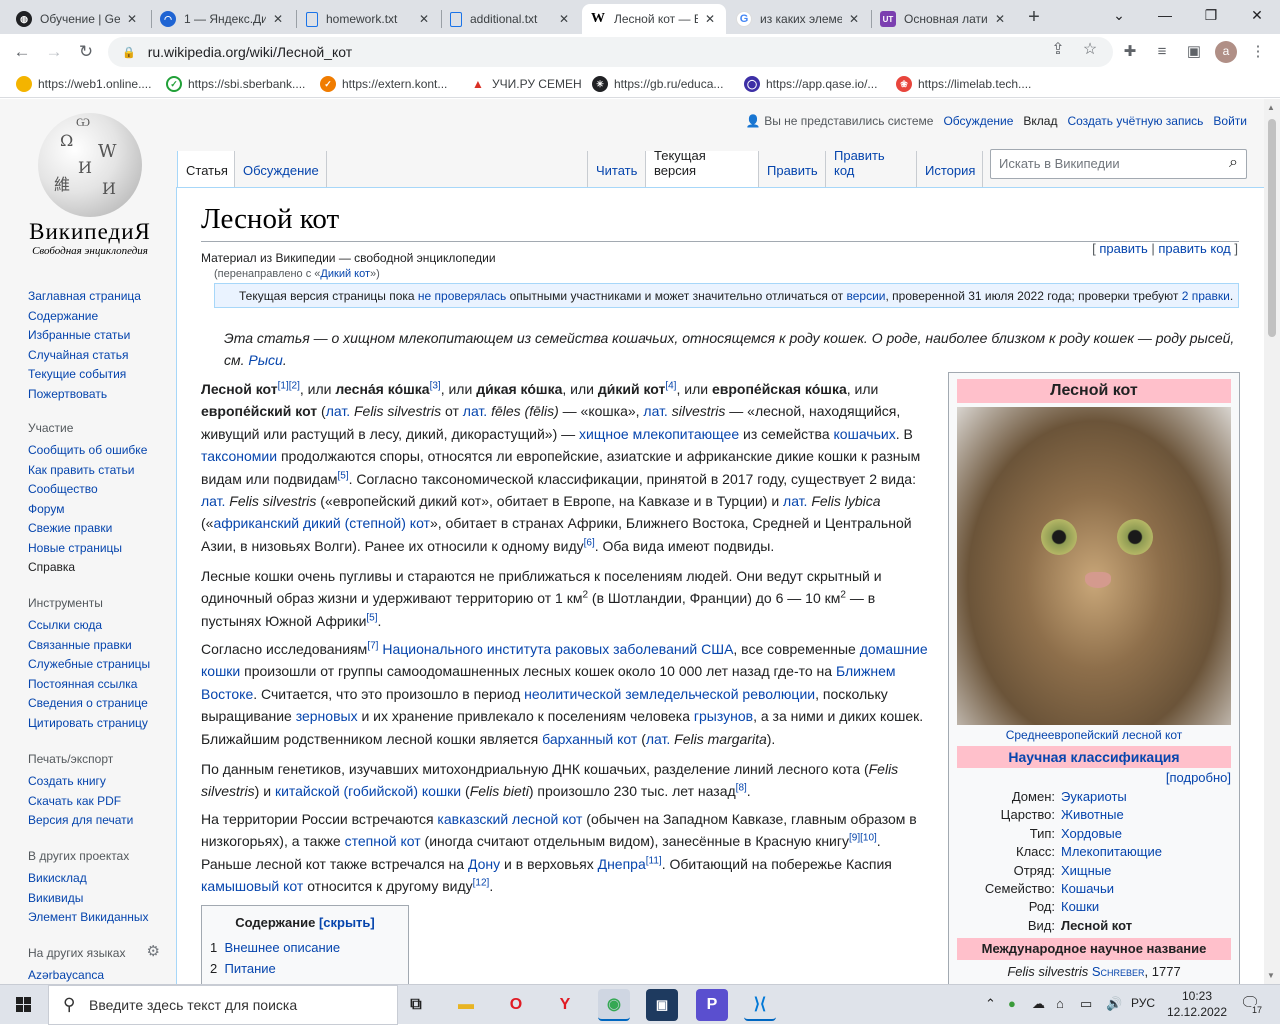 This screenshot has height=1028, width=1280. What do you see at coordinates (1086, 1004) in the screenshot?
I see `battery-icon: ▭` at bounding box center [1086, 1004].